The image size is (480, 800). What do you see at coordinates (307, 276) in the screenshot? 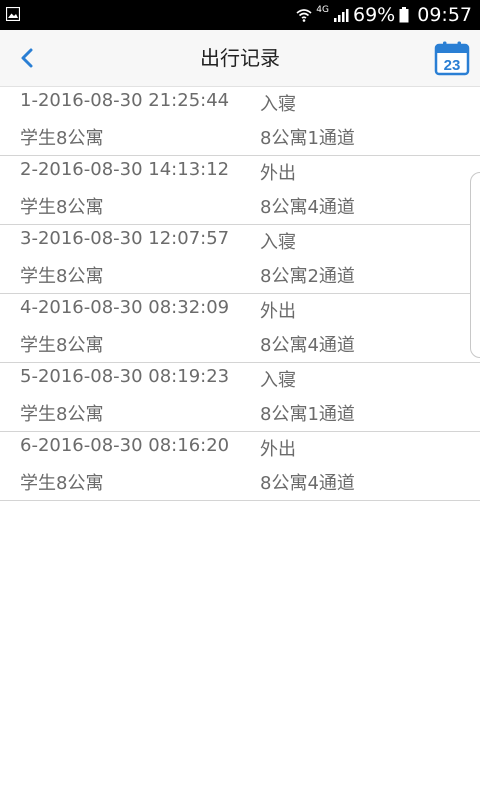
I see `record-channel: 8公寓2通道` at bounding box center [307, 276].